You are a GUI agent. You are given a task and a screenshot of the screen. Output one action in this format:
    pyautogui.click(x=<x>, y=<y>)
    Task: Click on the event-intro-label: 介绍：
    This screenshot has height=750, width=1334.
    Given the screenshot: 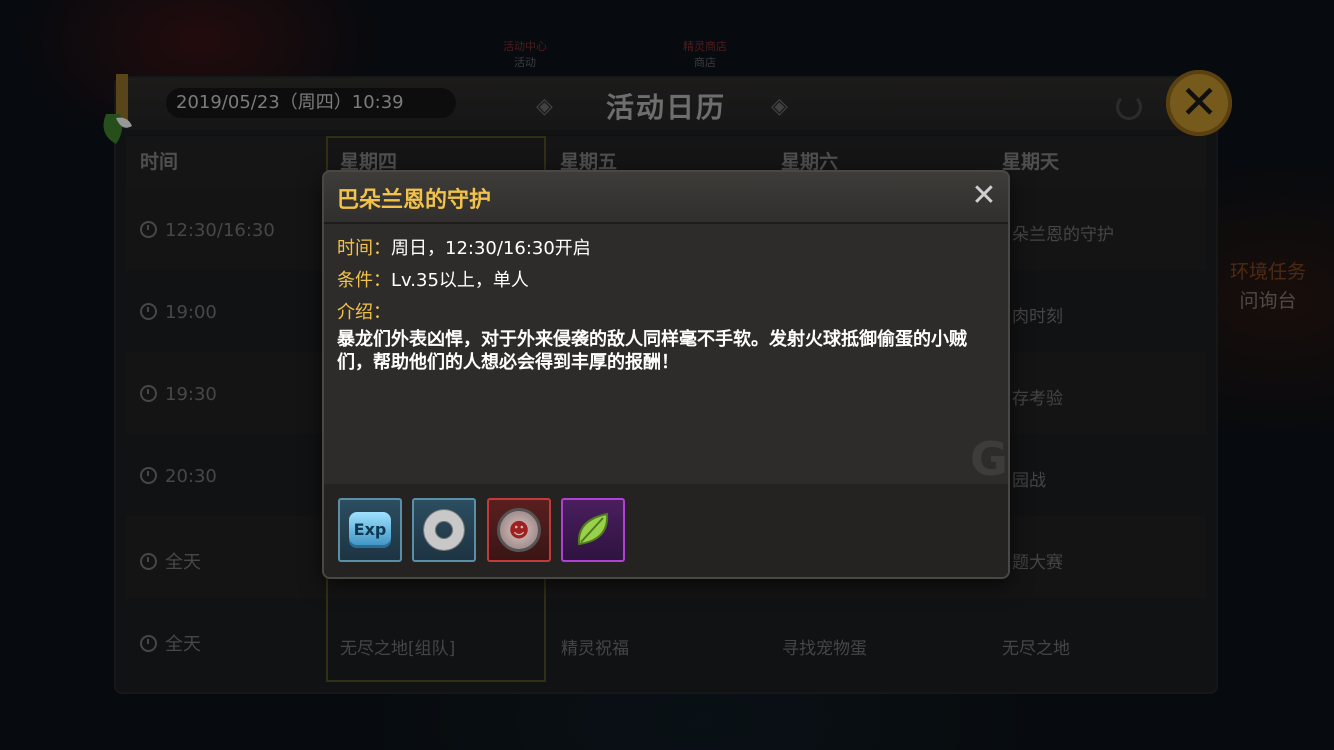 What is the action you would take?
    pyautogui.click(x=364, y=312)
    